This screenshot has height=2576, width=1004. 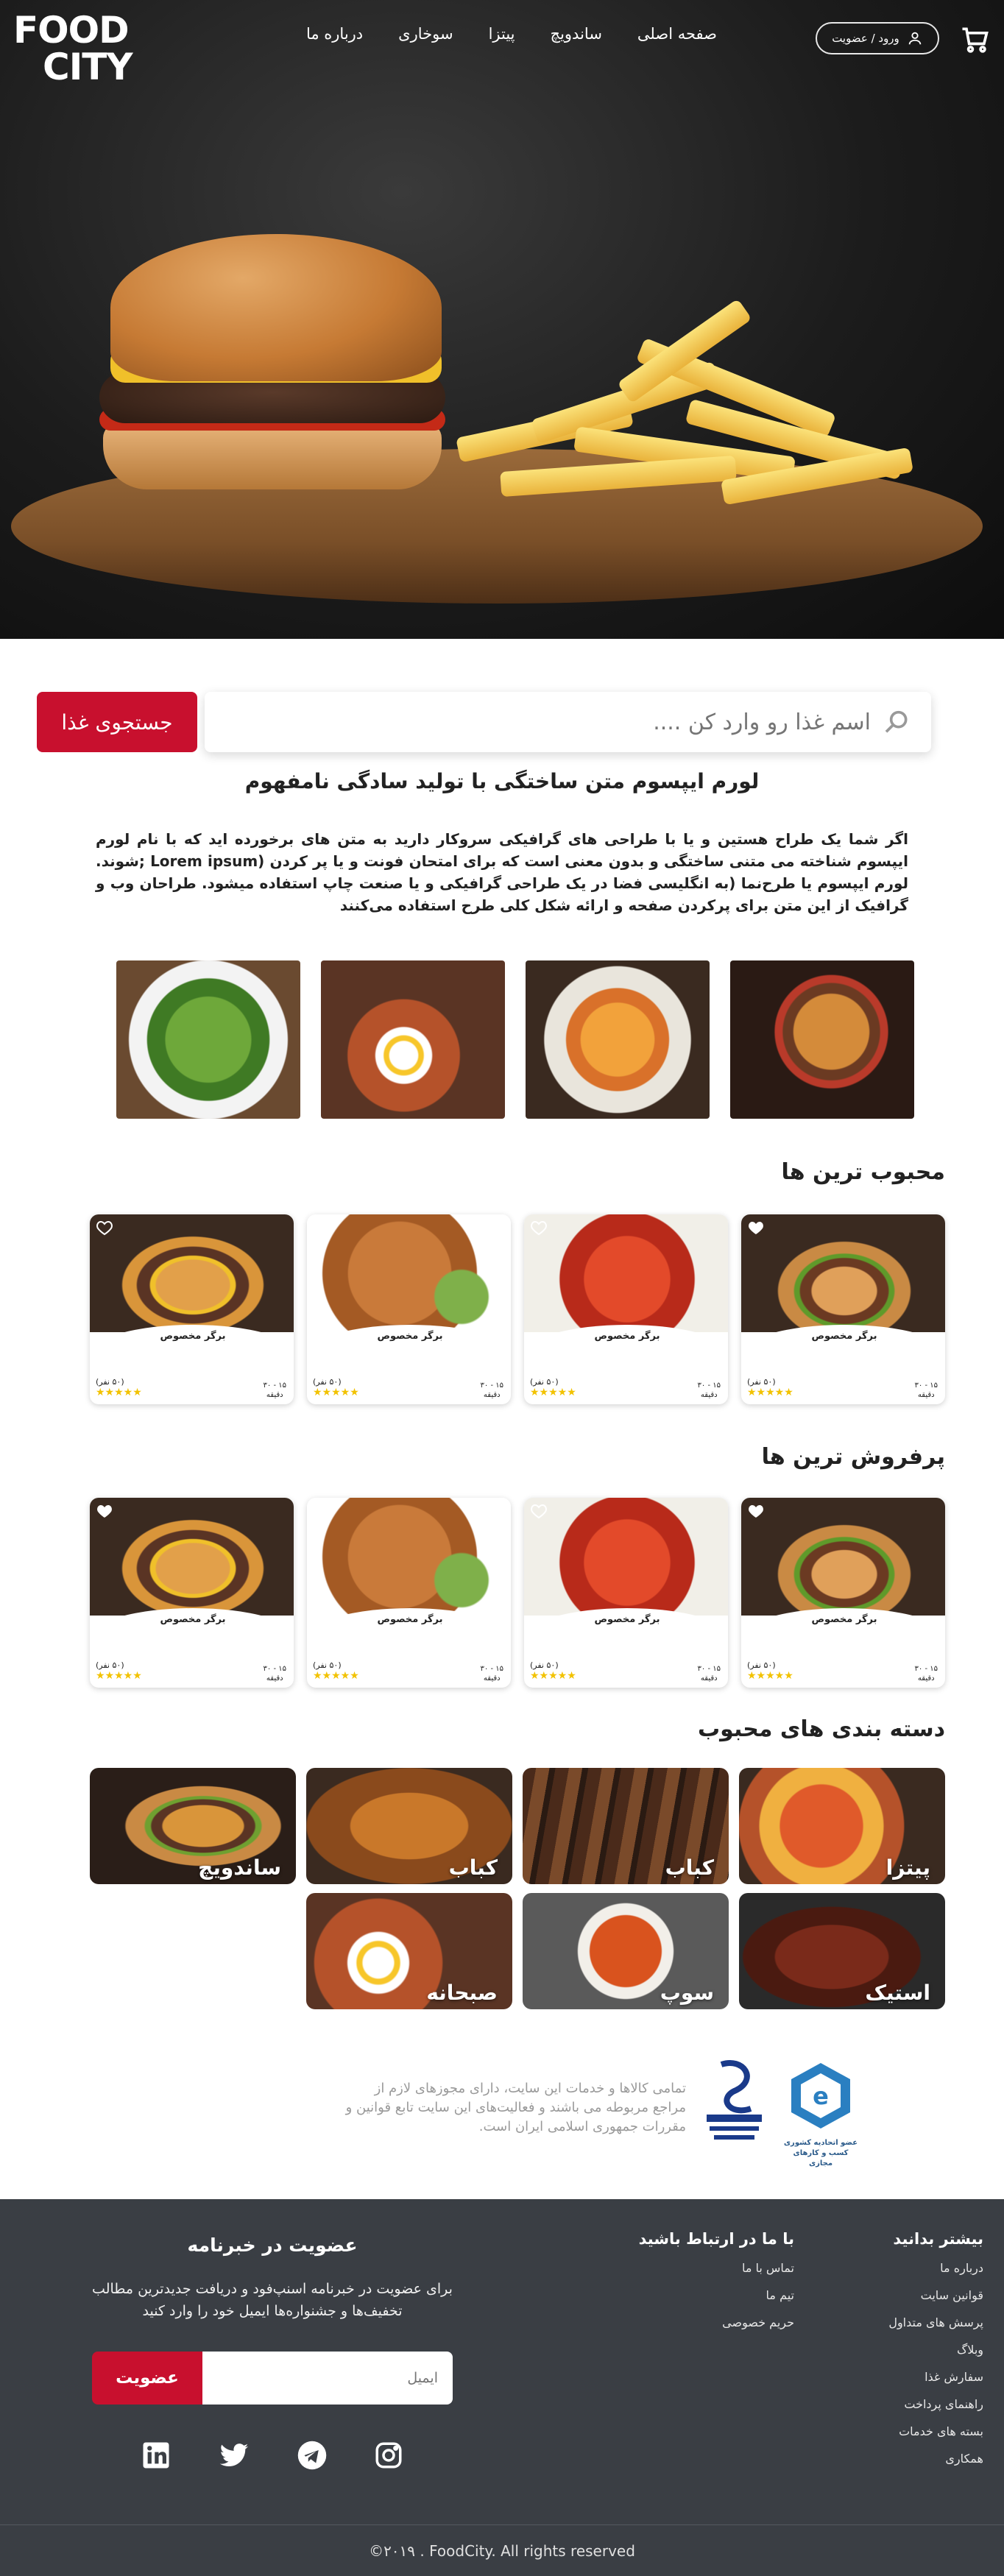 What do you see at coordinates (935, 2268) in the screenshot?
I see `footer-link: درباره ما` at bounding box center [935, 2268].